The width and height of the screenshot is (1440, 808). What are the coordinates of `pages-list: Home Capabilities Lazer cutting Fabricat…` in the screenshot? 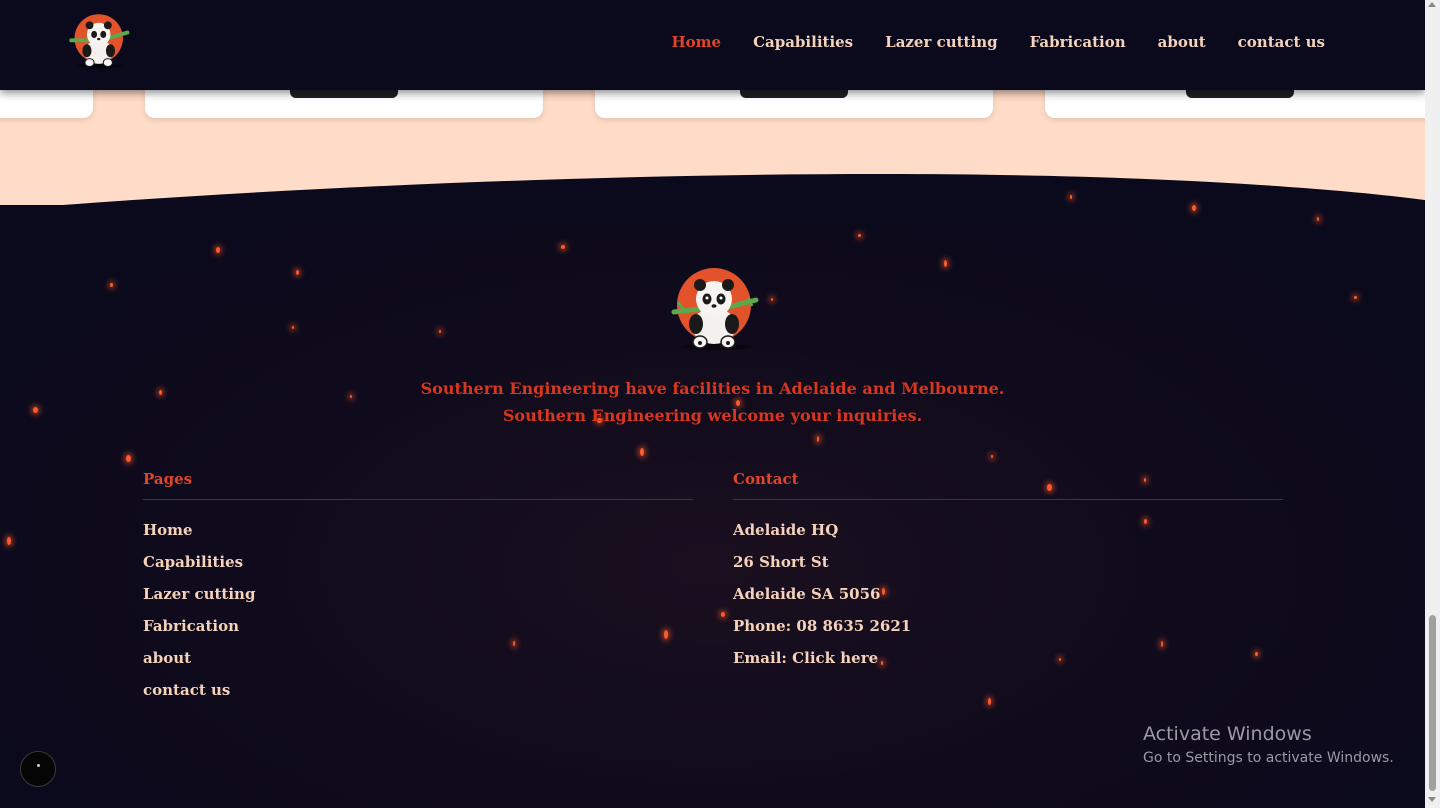 It's located at (418, 616).